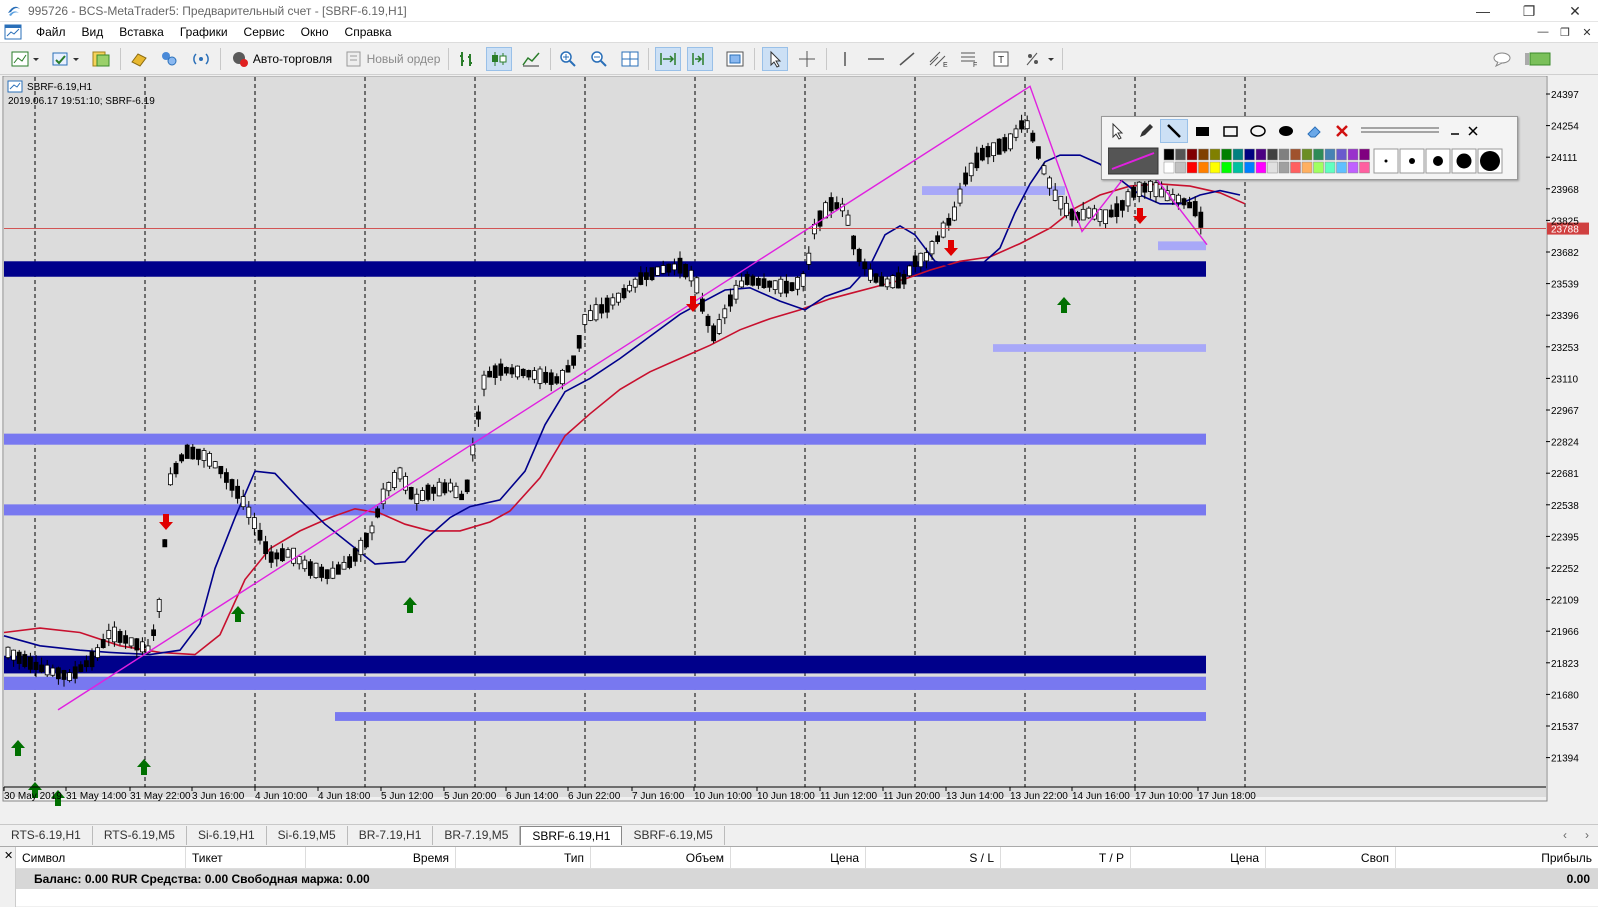 This screenshot has height=907, width=1598. Describe the element at coordinates (1198, 858) in the screenshot. I see `col-current-price: Цена` at that location.